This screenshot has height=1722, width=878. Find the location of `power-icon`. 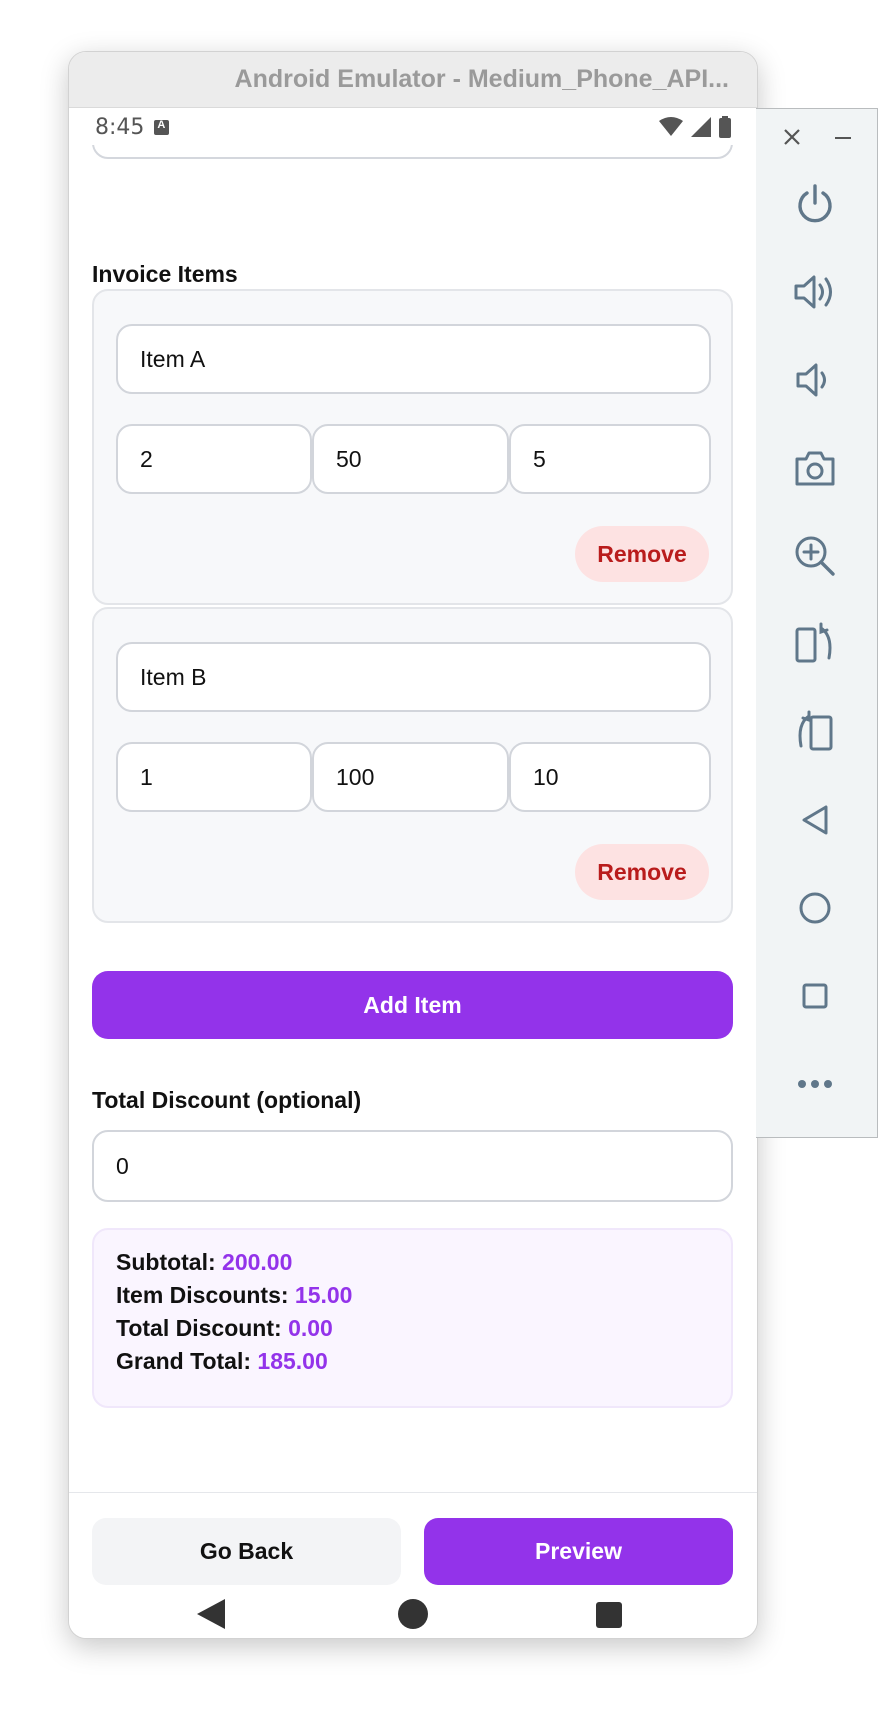

power-icon is located at coordinates (815, 204).